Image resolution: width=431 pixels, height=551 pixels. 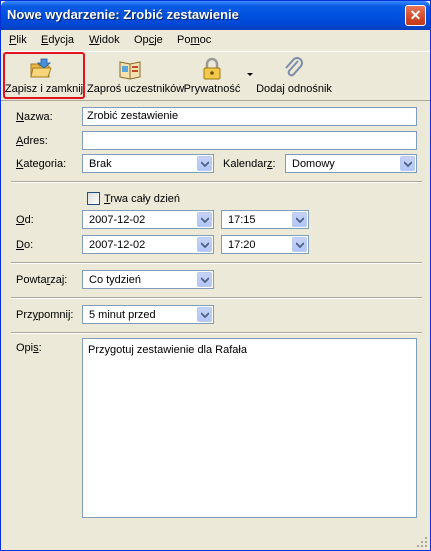 What do you see at coordinates (93, 198) in the screenshot?
I see `all-day-checkbox` at bounding box center [93, 198].